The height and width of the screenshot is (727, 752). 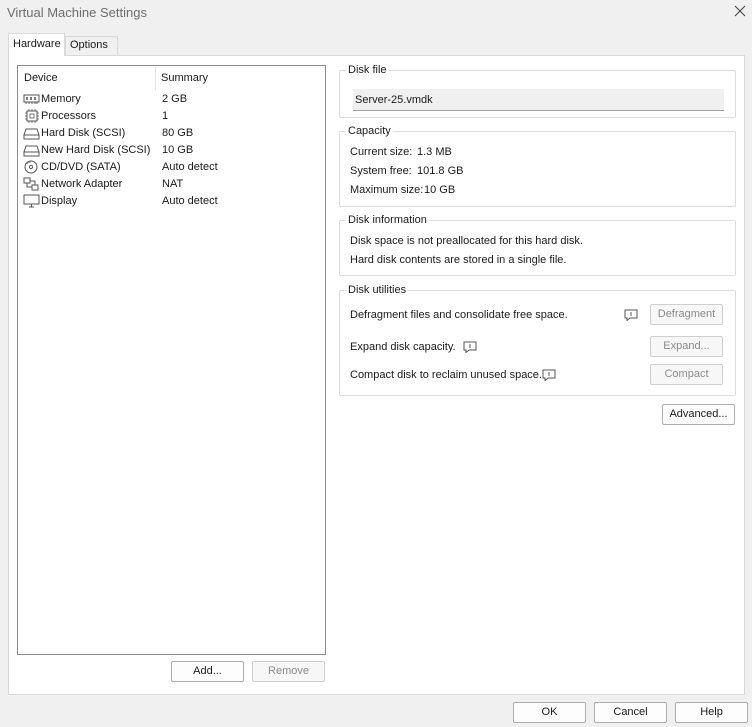 I want to click on ok-button: OK, so click(x=549, y=712).